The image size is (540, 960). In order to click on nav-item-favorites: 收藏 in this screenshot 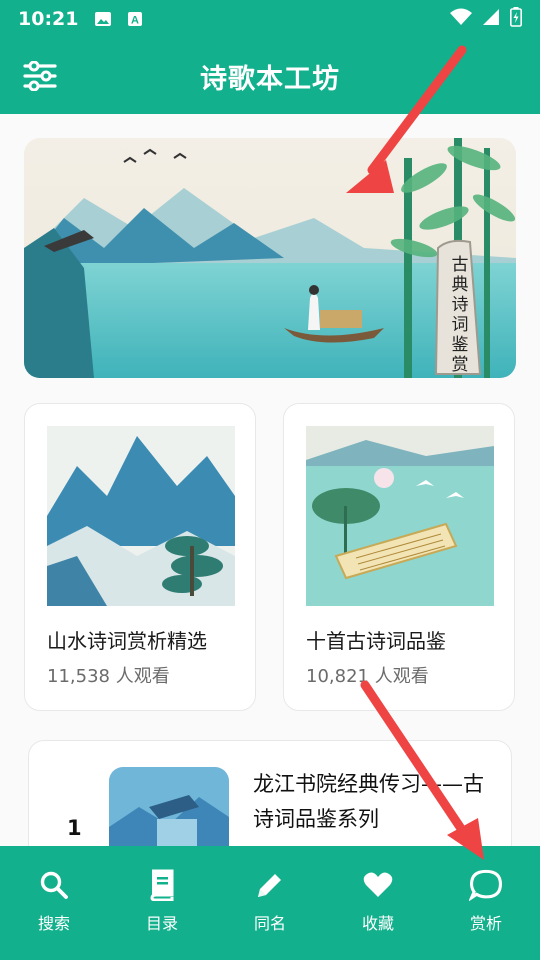, I will do `click(378, 903)`.